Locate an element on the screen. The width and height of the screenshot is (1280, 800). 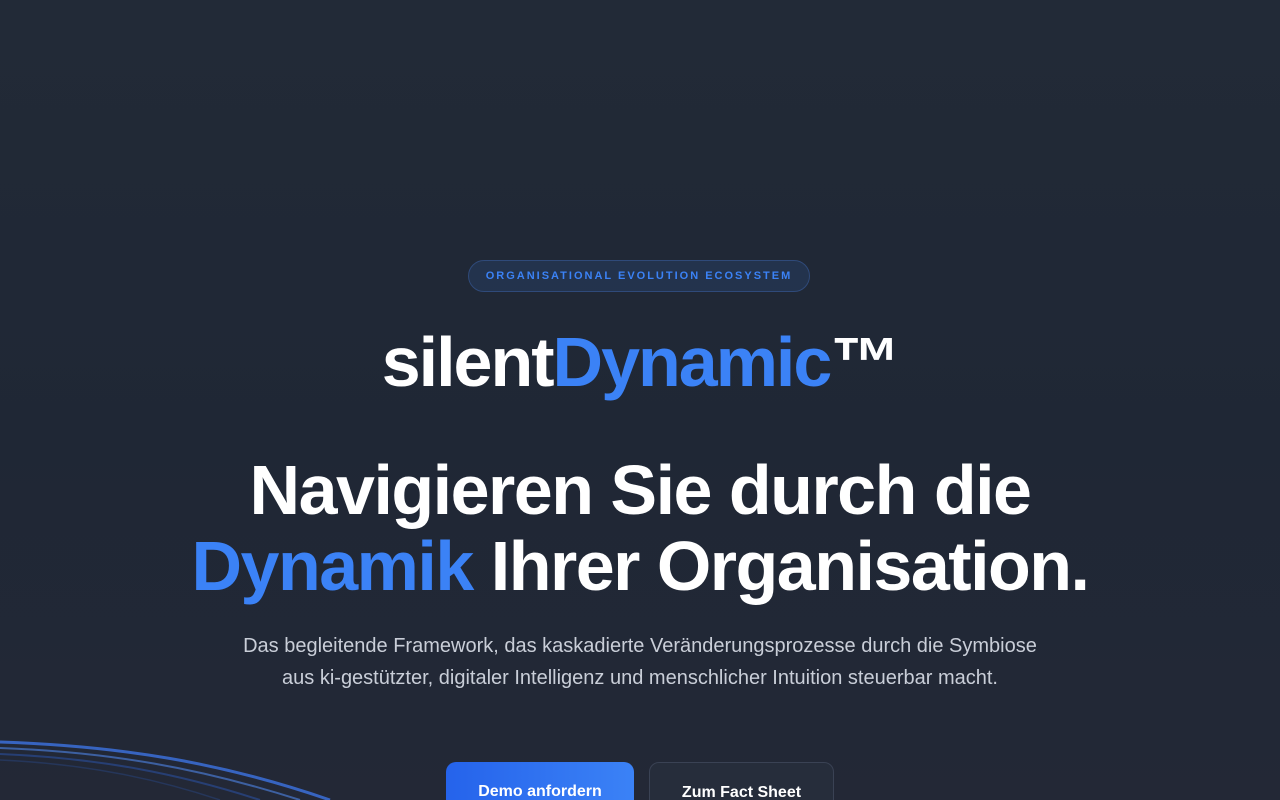
brand-title: silentDynamic™ is located at coordinates (640, 362).